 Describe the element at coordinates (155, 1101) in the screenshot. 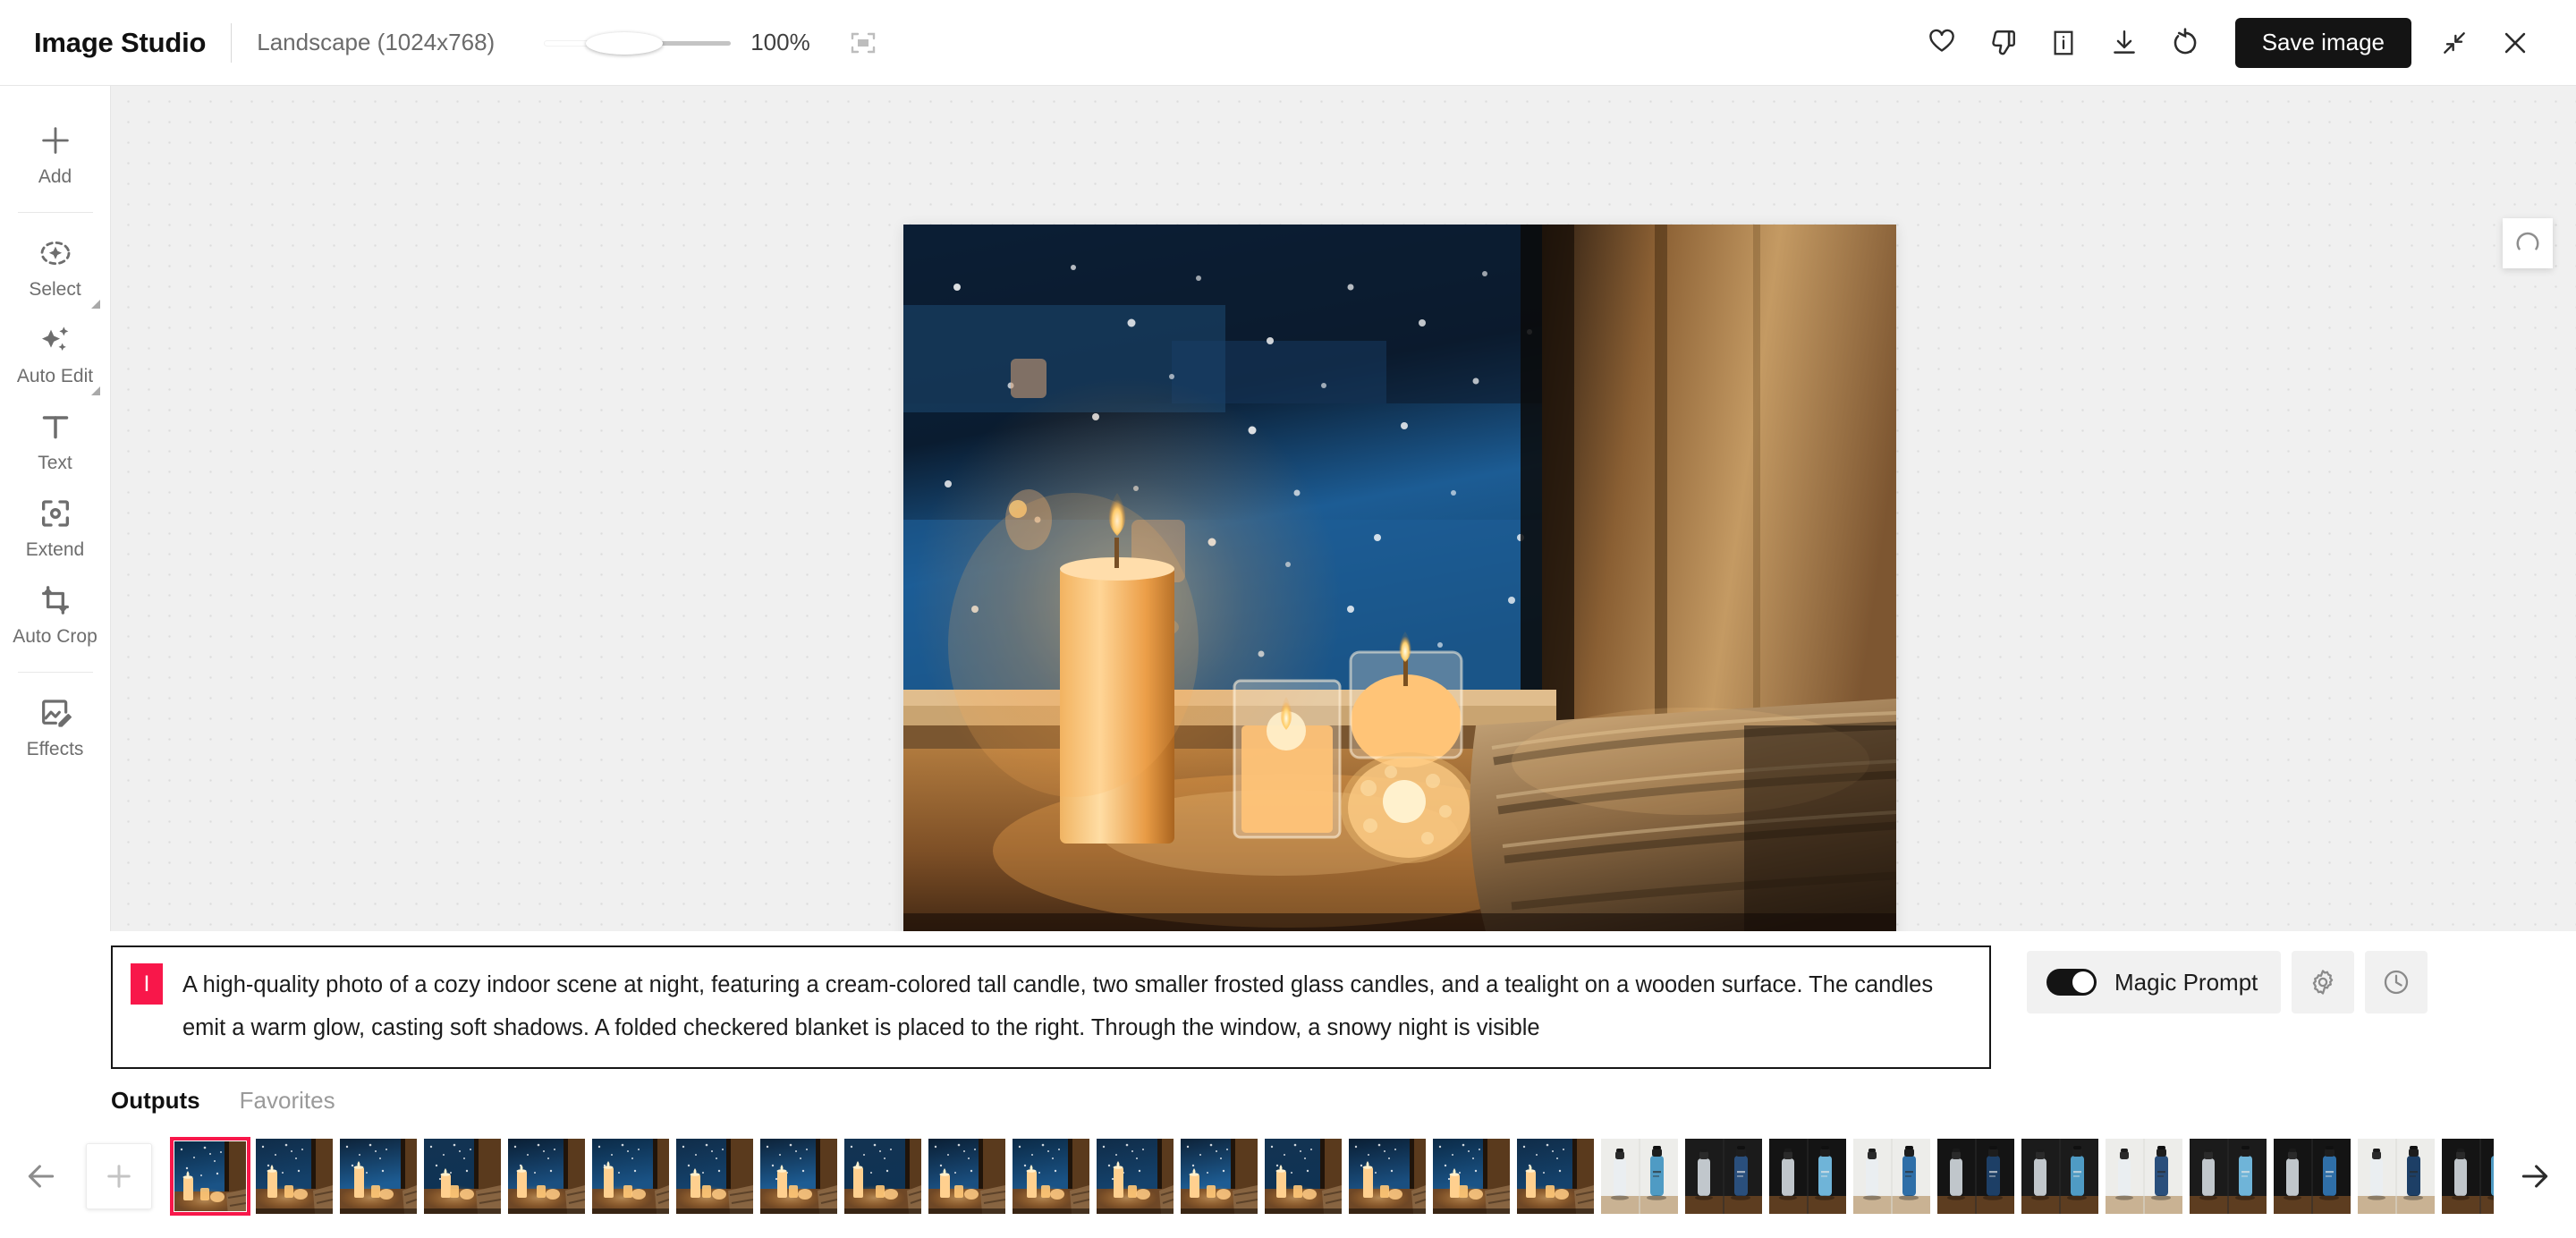

I see `tab-outputs: Outputs` at that location.